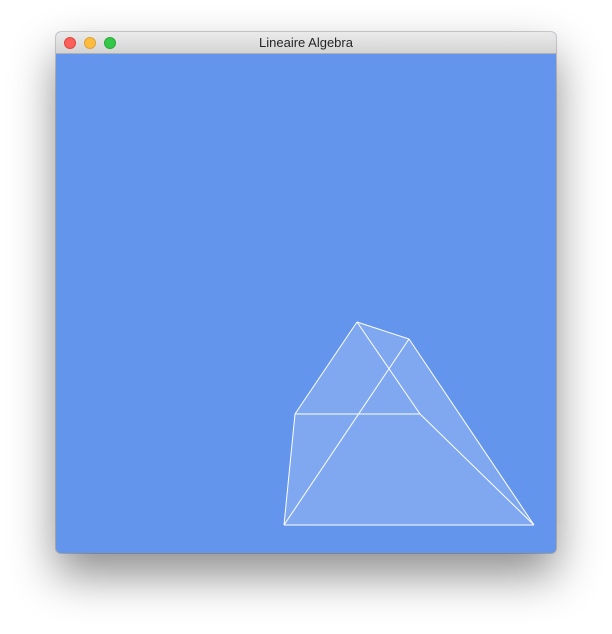 Image resolution: width=612 pixels, height=634 pixels. I want to click on window-title: Lineaire Algebra, so click(306, 42).